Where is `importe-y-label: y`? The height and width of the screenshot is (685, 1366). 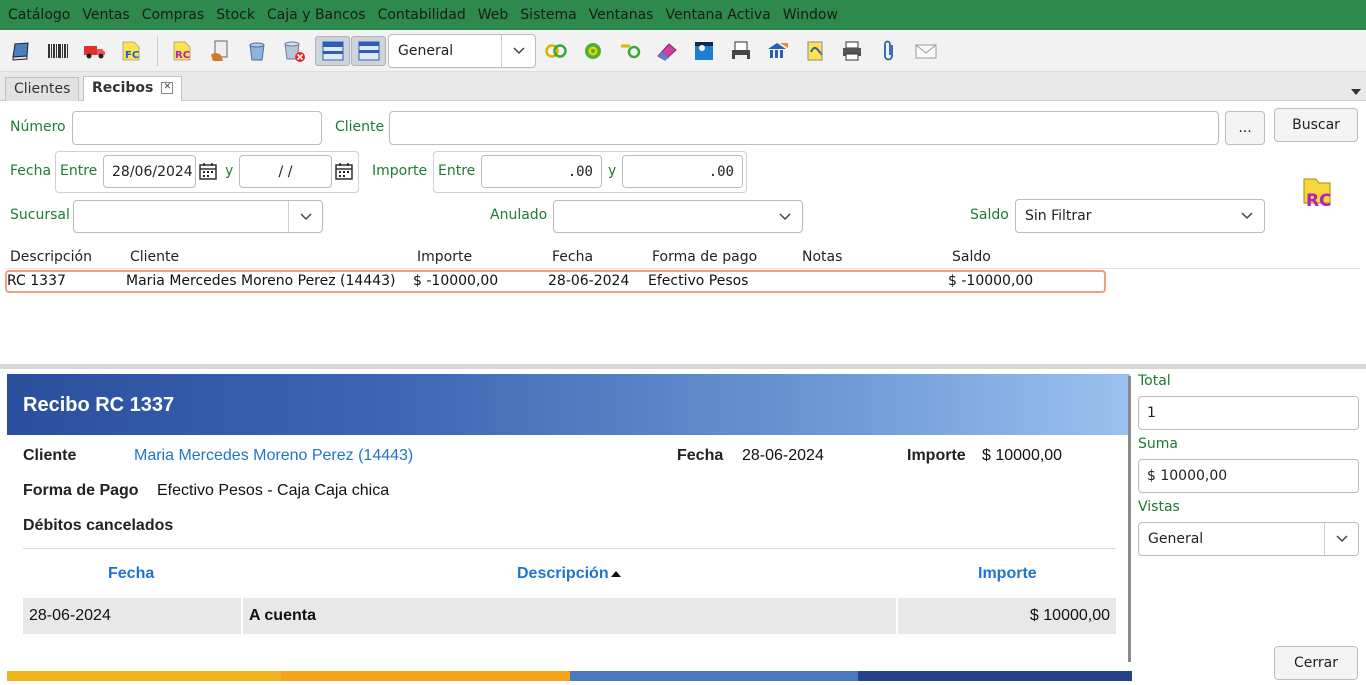 importe-y-label: y is located at coordinates (612, 171).